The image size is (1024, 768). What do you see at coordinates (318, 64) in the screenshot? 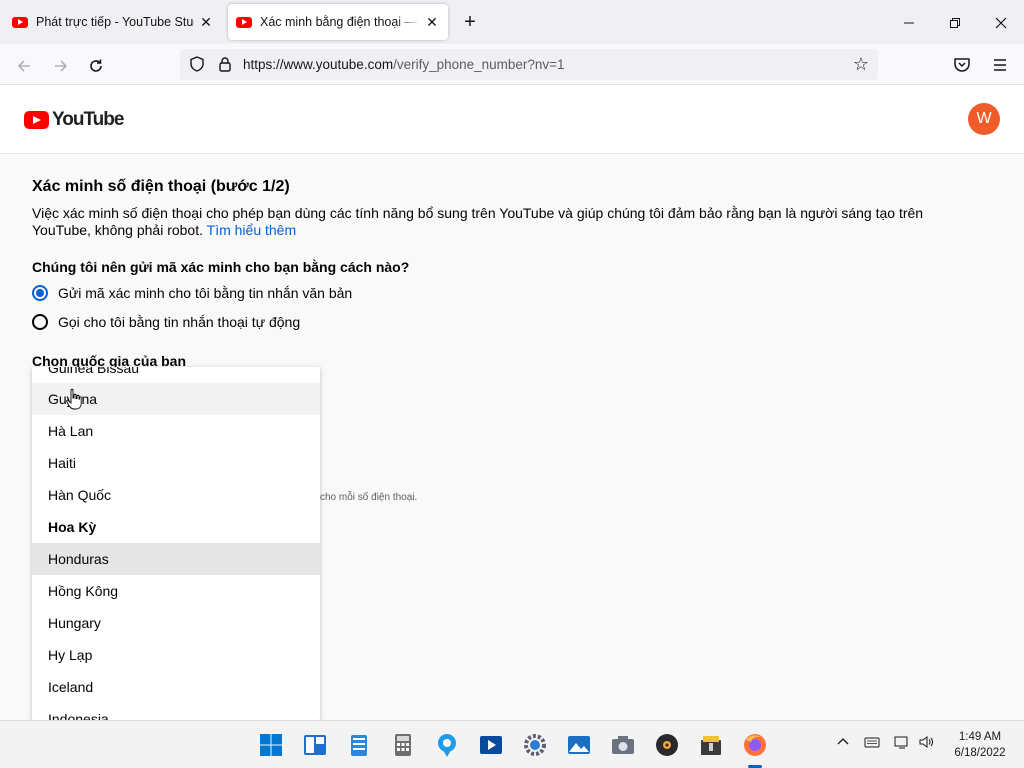
I see `url-domain: https://www.youtube.com` at bounding box center [318, 64].